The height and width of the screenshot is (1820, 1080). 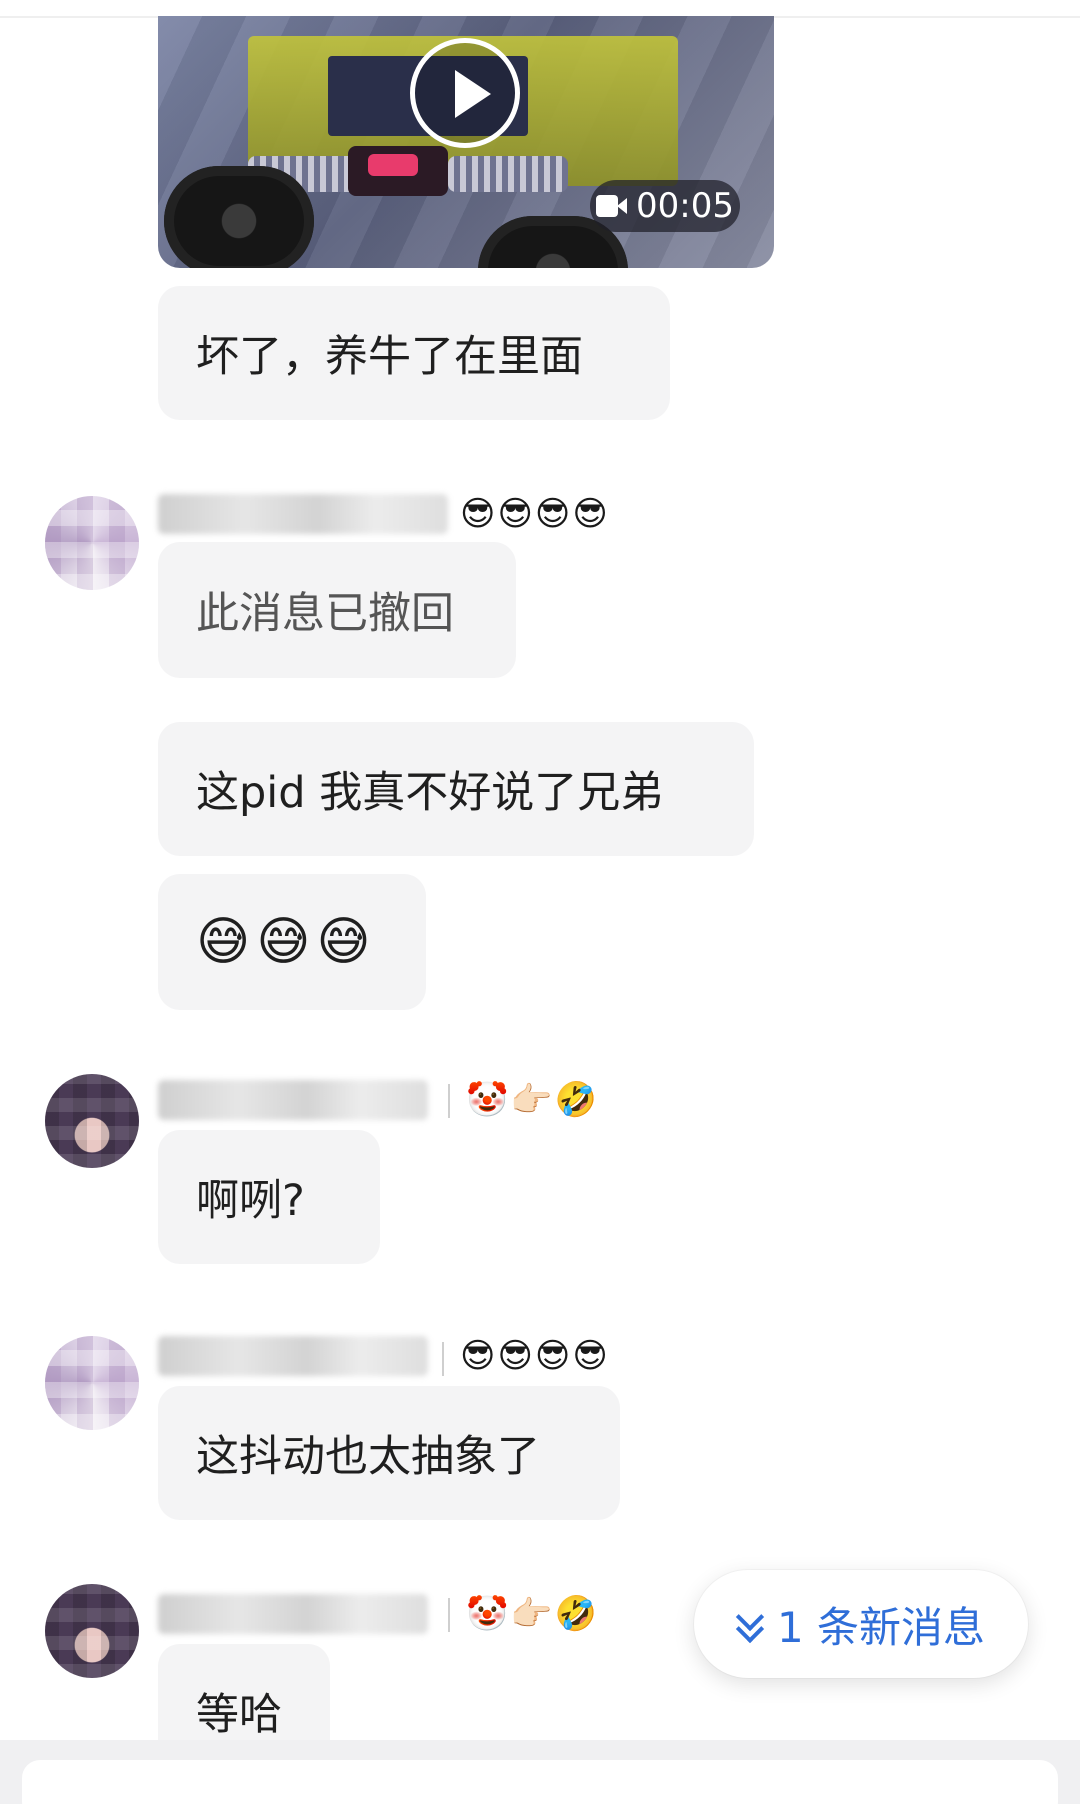 I want to click on emoji-message: 😅😅😅, so click(x=286, y=942).